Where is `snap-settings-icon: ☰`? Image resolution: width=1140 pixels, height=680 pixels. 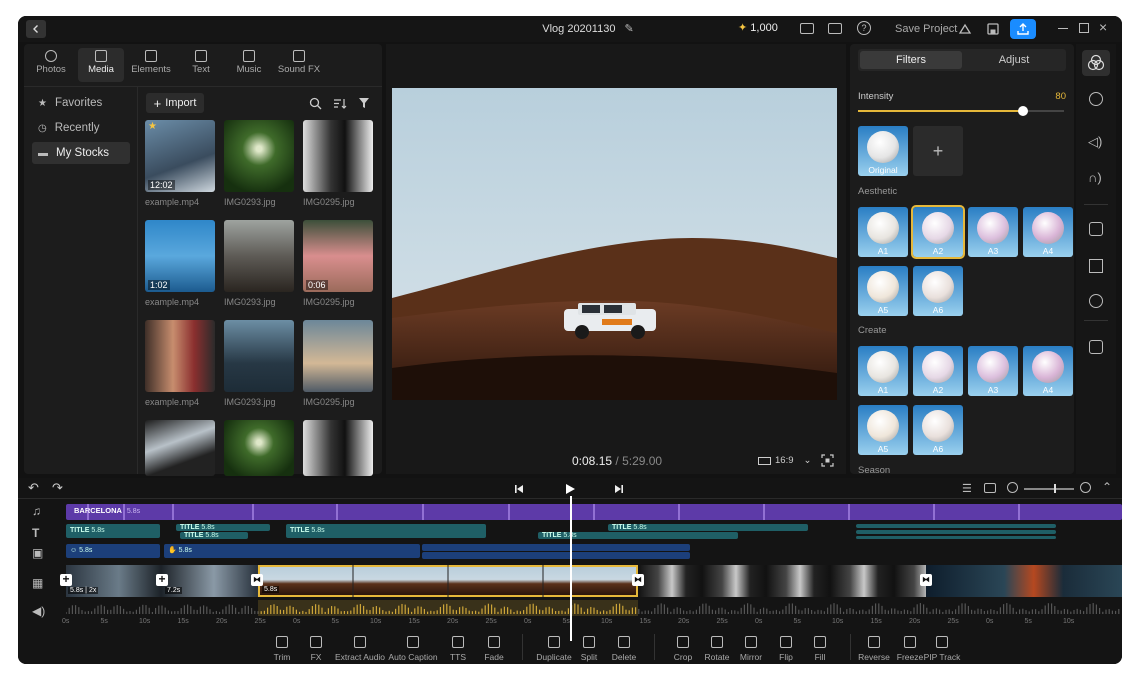
snap-settings-icon: ☰ is located at coordinates (967, 488).